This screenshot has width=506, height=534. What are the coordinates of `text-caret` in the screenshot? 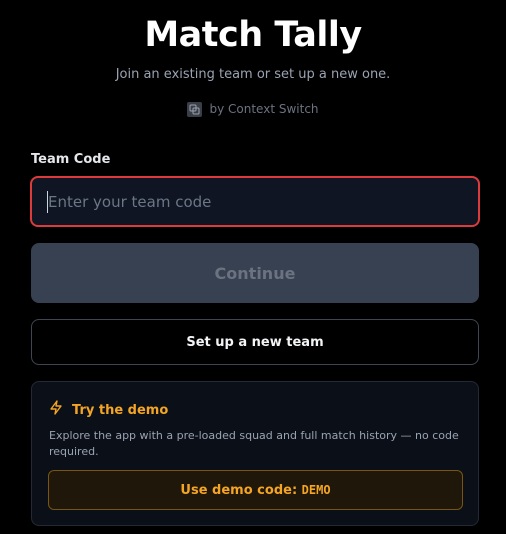 It's located at (47, 202).